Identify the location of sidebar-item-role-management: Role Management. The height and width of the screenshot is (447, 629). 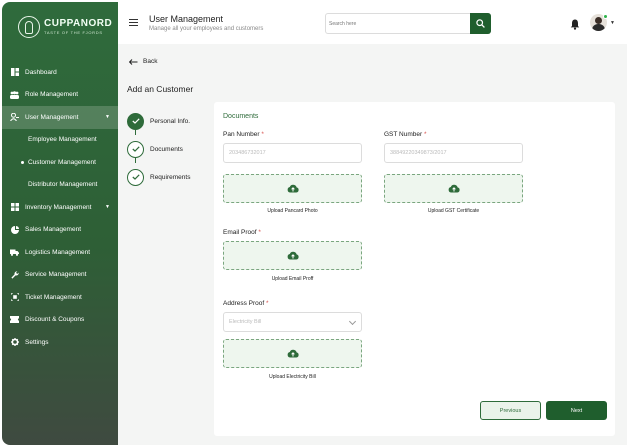
(60, 95).